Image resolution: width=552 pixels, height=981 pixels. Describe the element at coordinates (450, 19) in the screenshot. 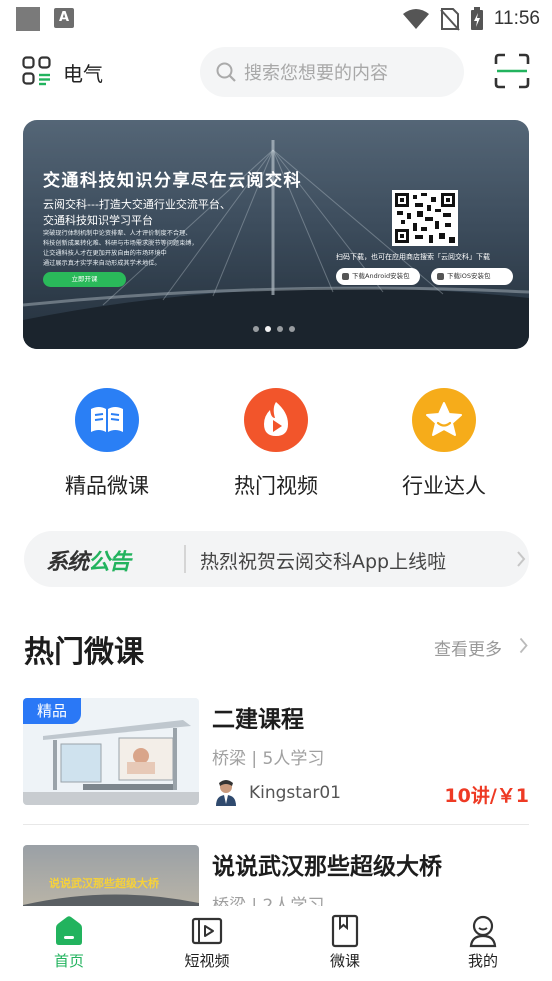

I see `no-sim-icon` at that location.